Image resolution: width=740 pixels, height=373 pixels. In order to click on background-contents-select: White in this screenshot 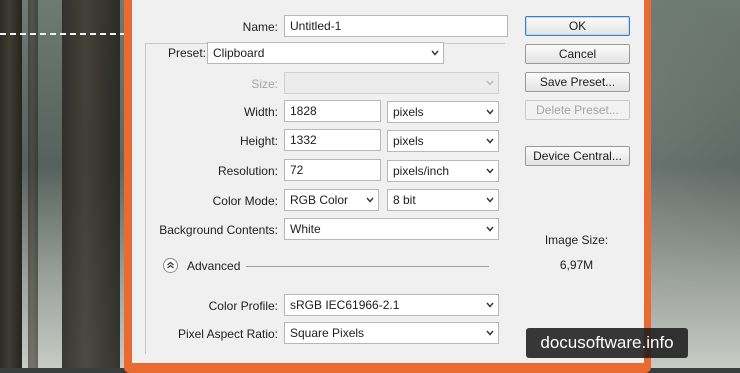, I will do `click(391, 229)`.